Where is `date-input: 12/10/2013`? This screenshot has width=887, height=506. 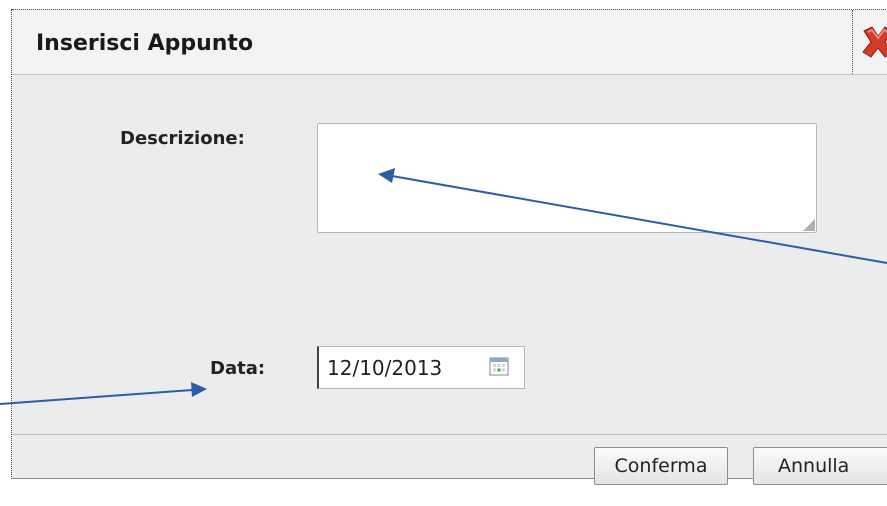
date-input: 12/10/2013 is located at coordinates (421, 367).